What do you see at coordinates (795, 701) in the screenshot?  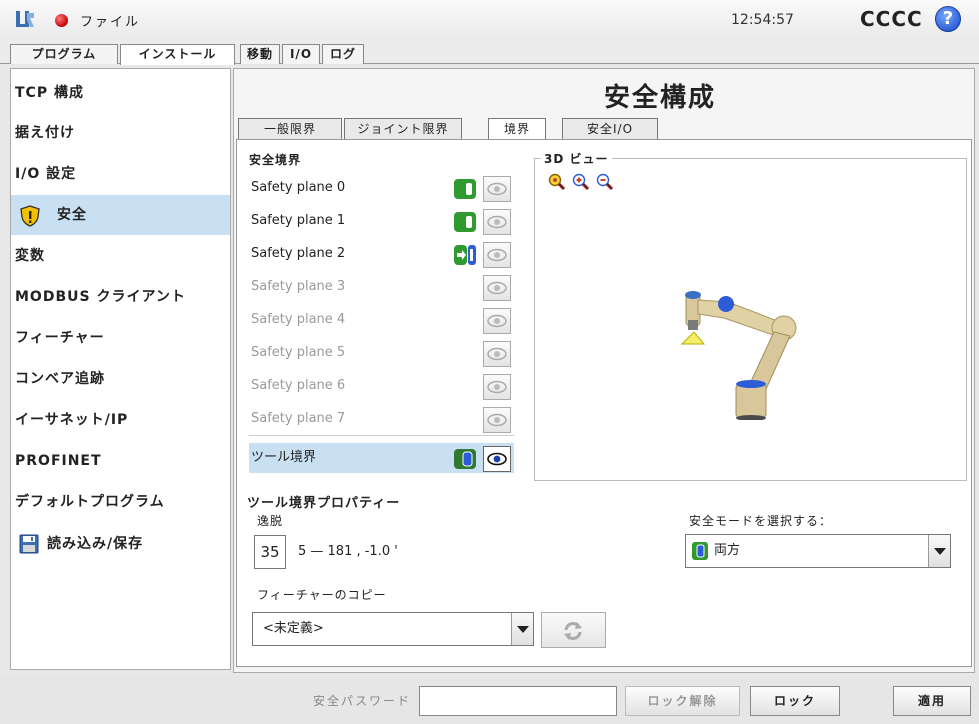 I see `lock-button: ロック` at bounding box center [795, 701].